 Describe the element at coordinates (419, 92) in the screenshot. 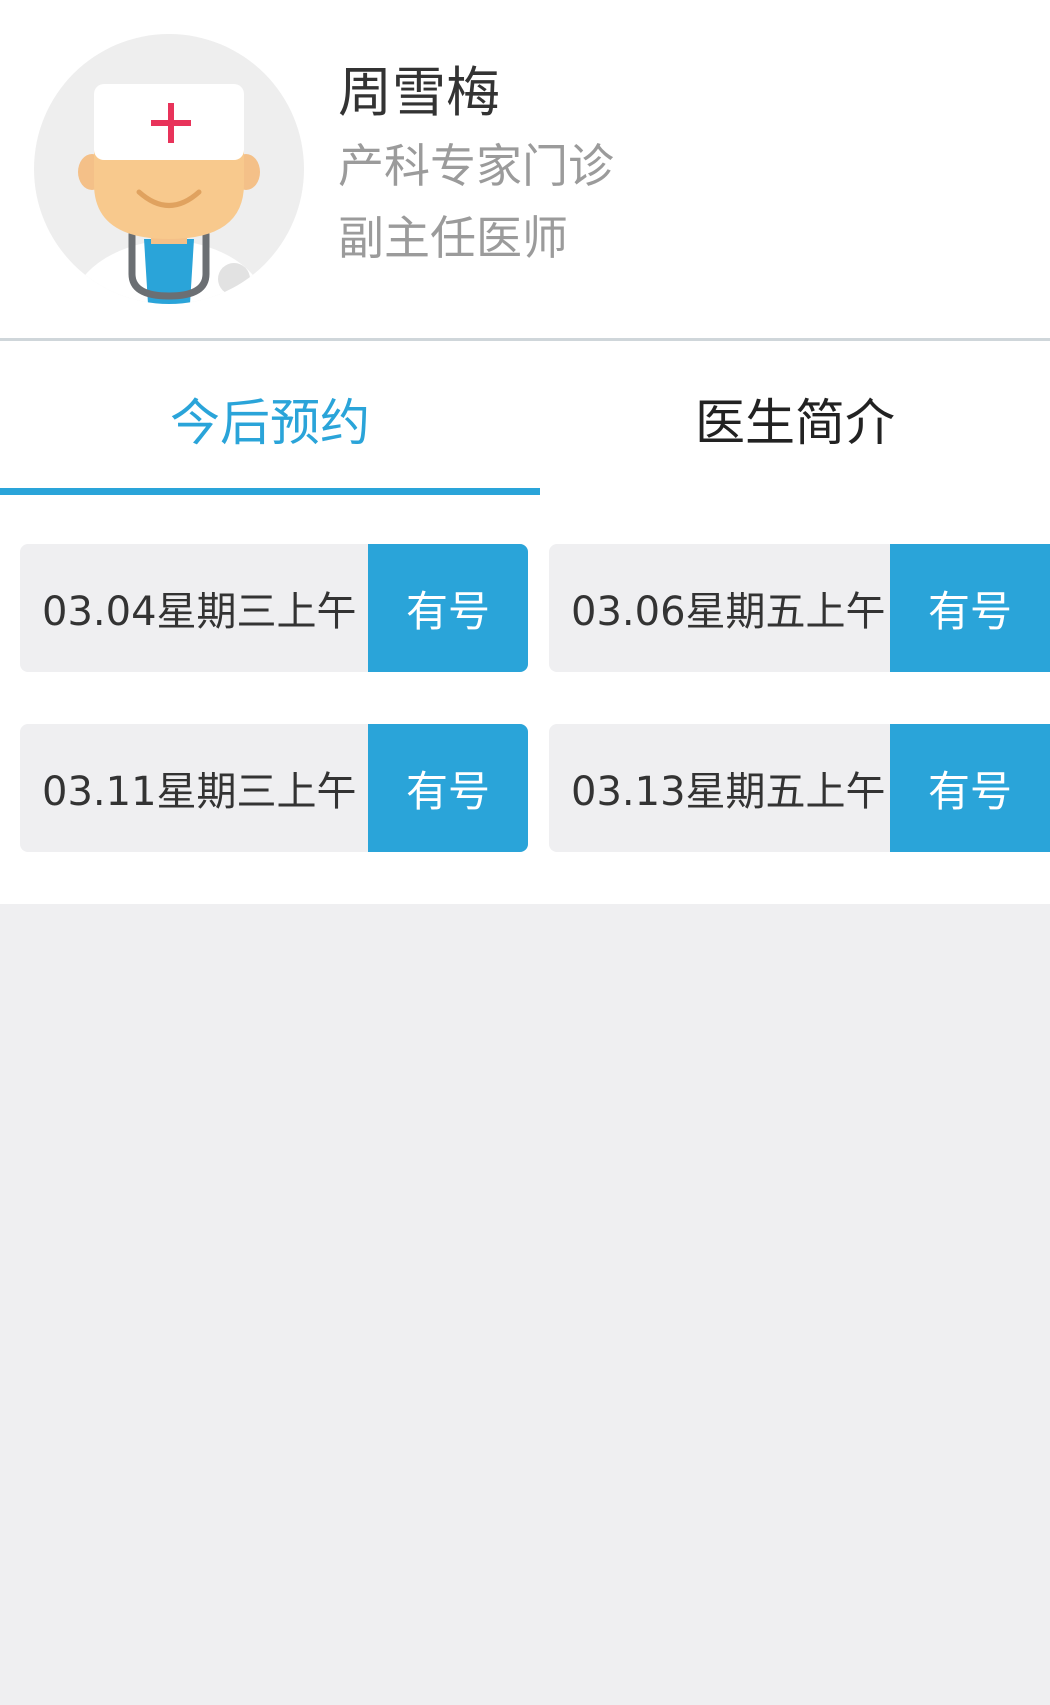

I see `doctor-name: 周雪梅` at that location.